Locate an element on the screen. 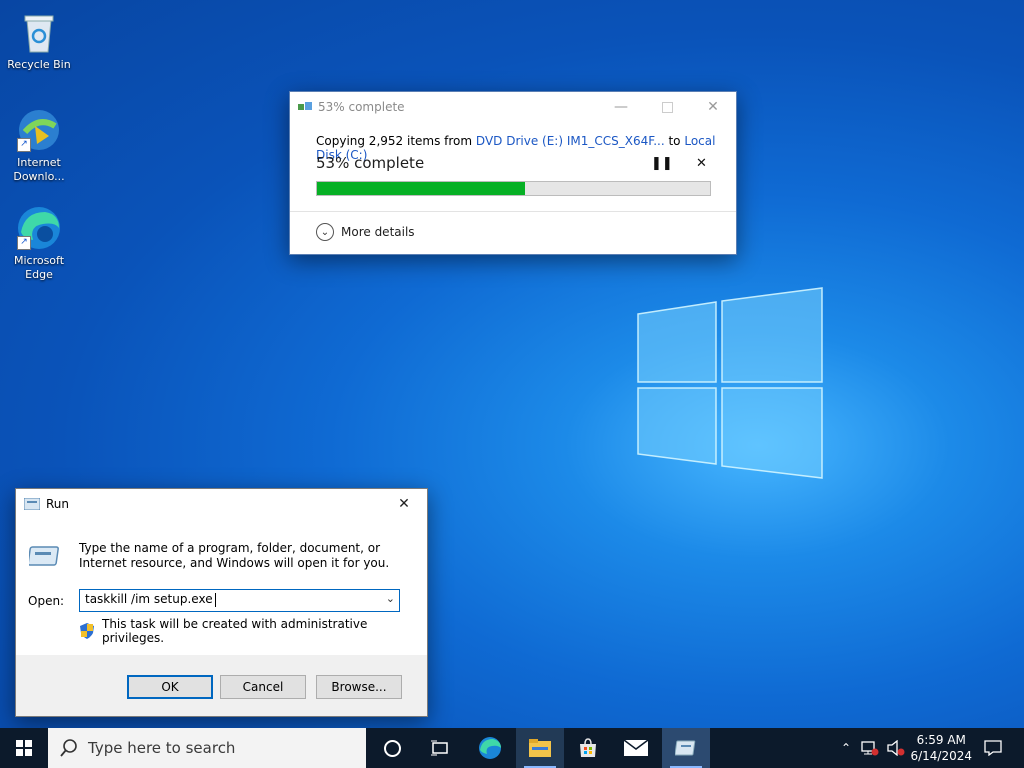 This screenshot has height=768, width=1024. taskbar-search-box: Type here to search is located at coordinates (207, 748).